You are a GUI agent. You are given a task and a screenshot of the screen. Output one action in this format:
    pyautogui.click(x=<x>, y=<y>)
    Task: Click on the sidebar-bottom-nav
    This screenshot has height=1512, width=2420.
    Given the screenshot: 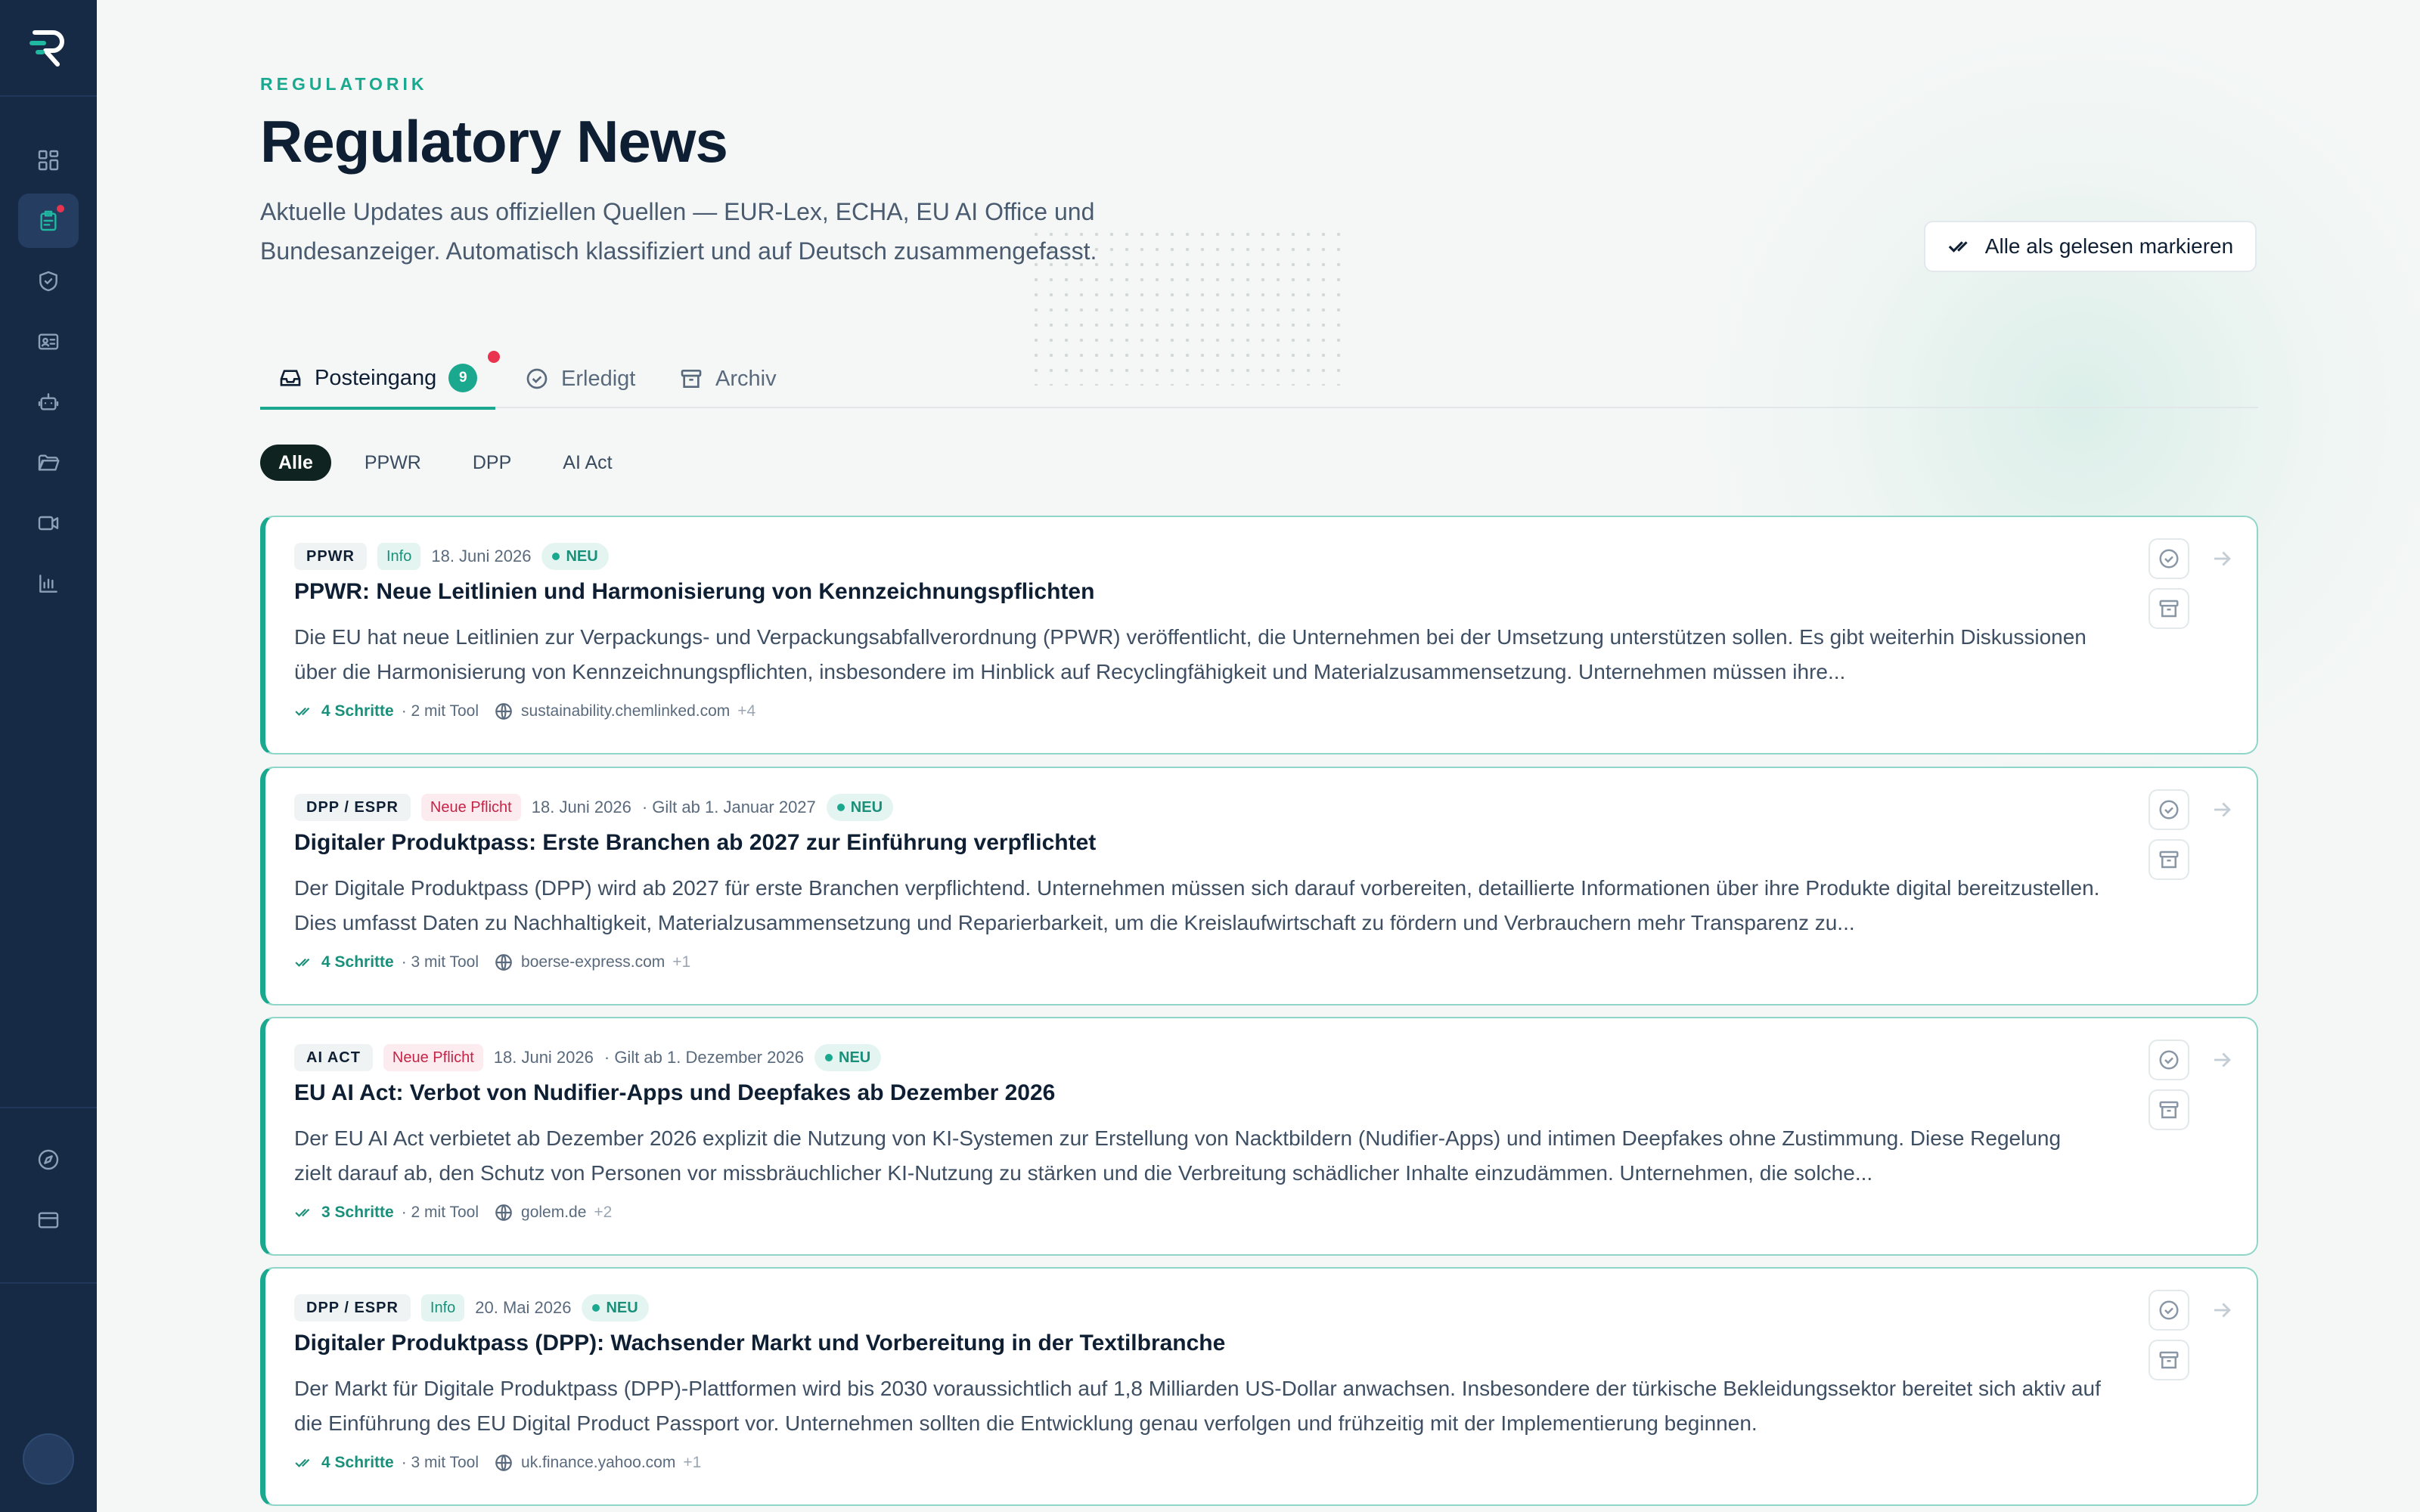 What is the action you would take?
    pyautogui.click(x=48, y=1180)
    